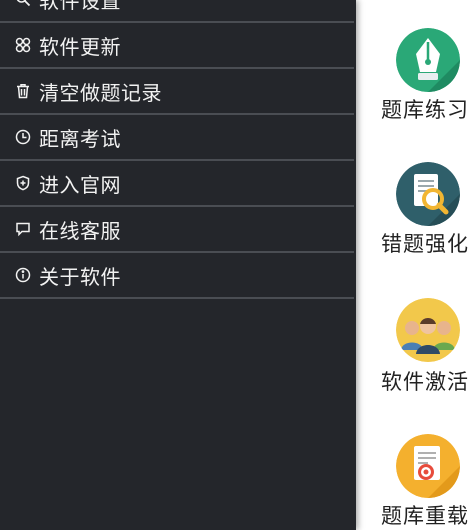 This screenshot has height=530, width=472. I want to click on menu-item-label: 距离考试, so click(80, 138).